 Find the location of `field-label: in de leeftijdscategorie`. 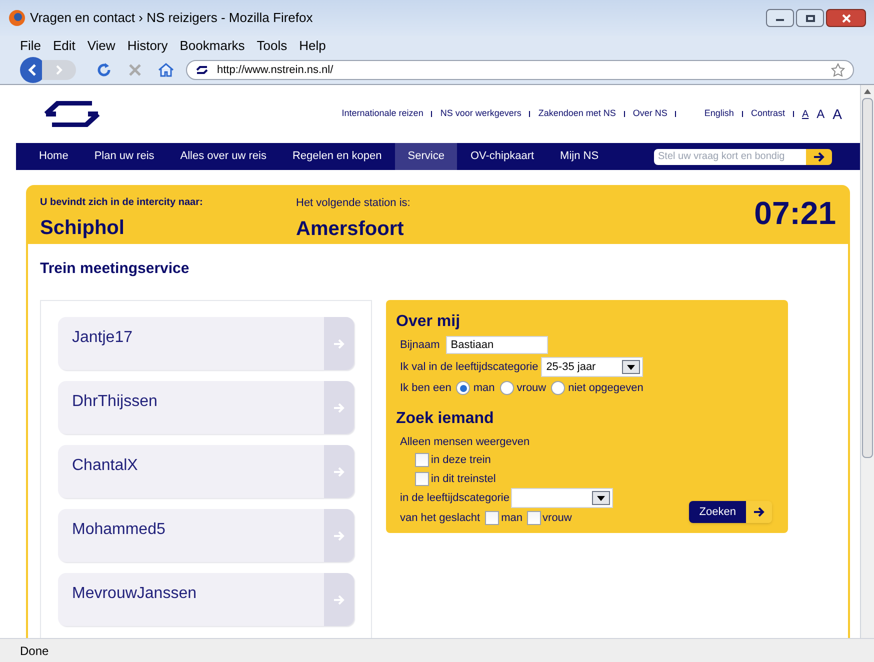

field-label: in de leeftijdscategorie is located at coordinates (455, 498).